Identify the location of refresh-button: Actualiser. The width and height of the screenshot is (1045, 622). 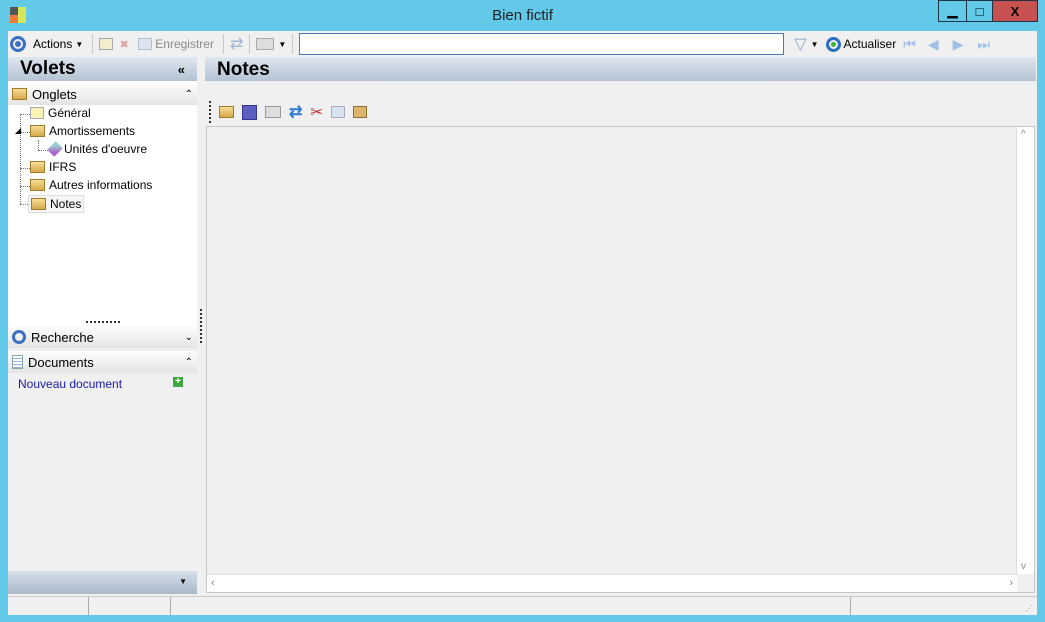
(861, 44).